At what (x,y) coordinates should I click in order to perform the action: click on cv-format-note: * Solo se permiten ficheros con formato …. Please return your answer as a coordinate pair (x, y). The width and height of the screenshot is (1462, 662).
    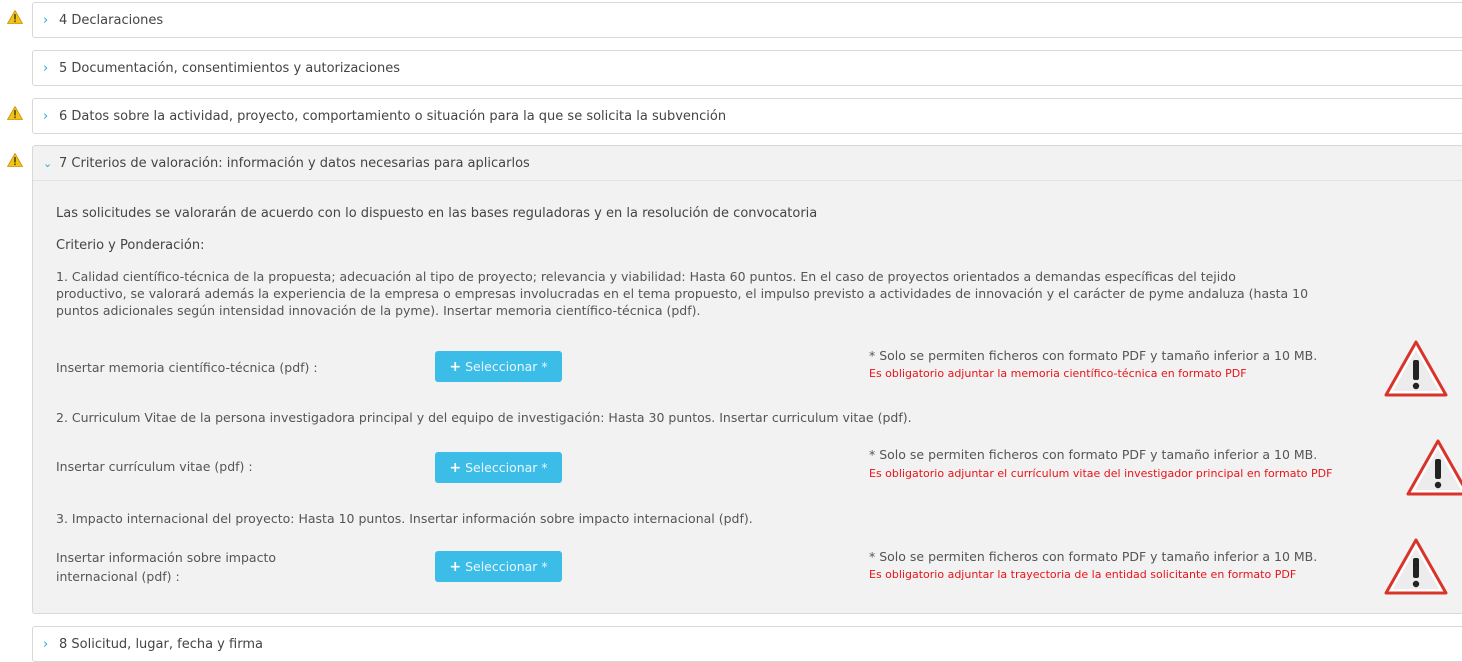
    Looking at the image, I should click on (1093, 454).